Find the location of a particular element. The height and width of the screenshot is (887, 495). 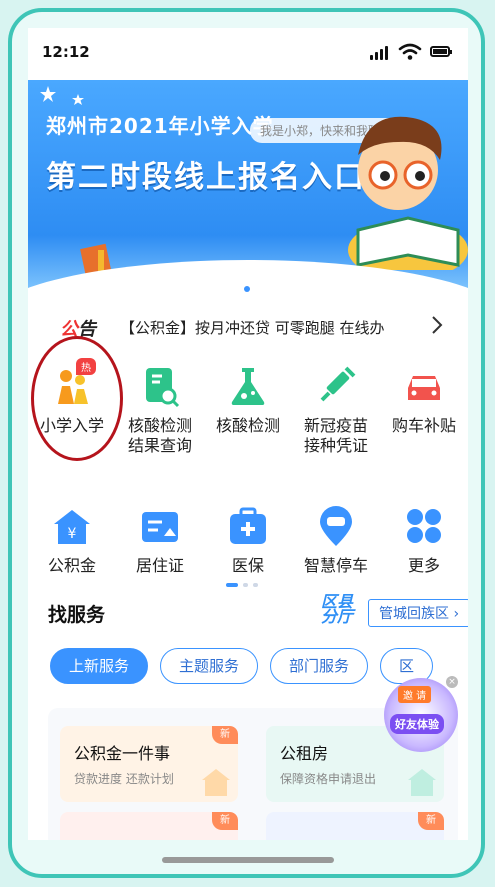

grid-item-medical-insurance: 医保 is located at coordinates (248, 540).